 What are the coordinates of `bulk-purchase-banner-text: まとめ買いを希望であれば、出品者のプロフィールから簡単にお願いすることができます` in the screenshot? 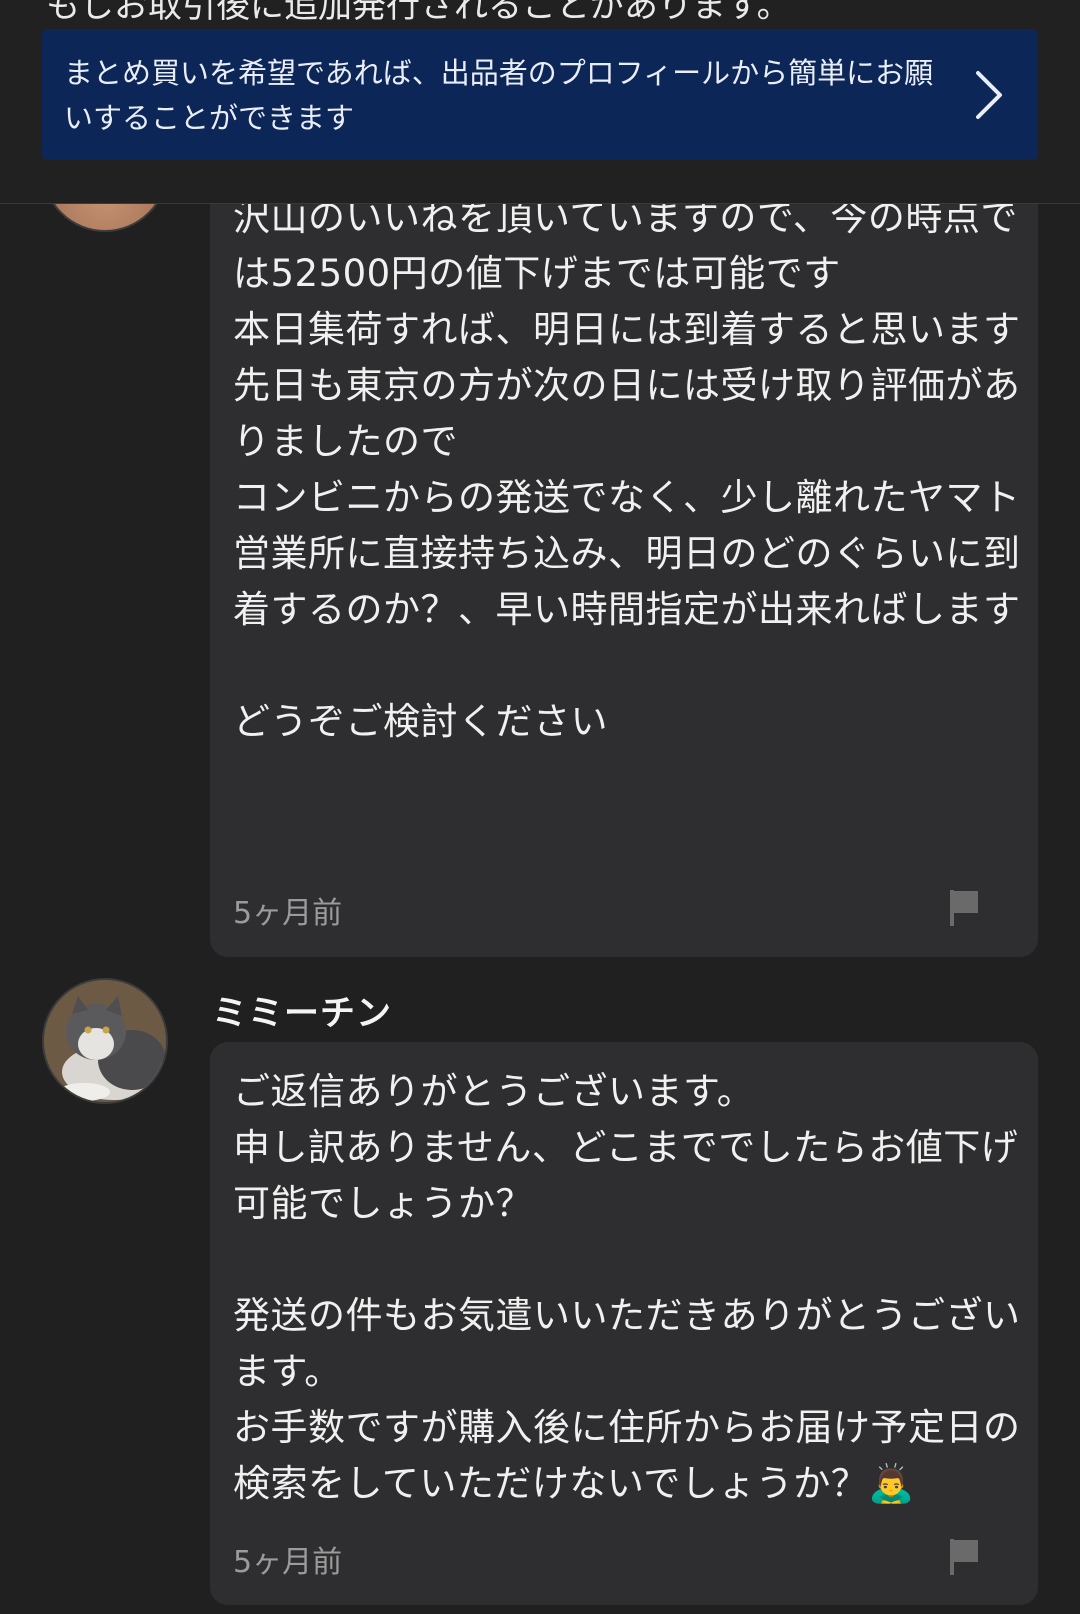 It's located at (499, 95).